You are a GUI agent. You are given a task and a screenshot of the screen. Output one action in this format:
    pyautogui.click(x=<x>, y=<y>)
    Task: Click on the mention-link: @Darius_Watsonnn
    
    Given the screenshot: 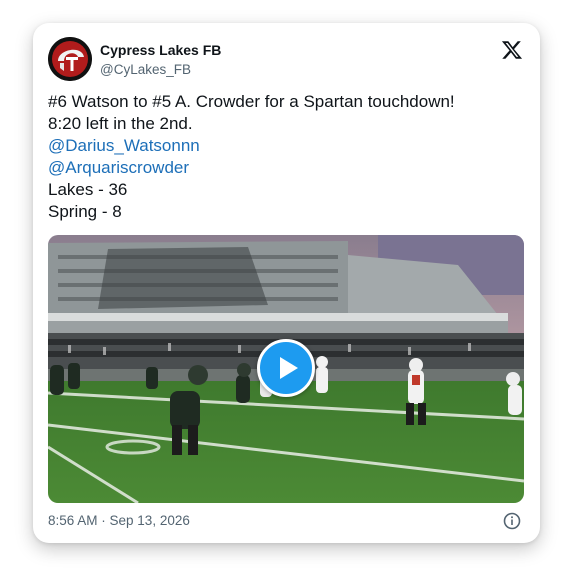 What is the action you would take?
    pyautogui.click(x=283, y=146)
    